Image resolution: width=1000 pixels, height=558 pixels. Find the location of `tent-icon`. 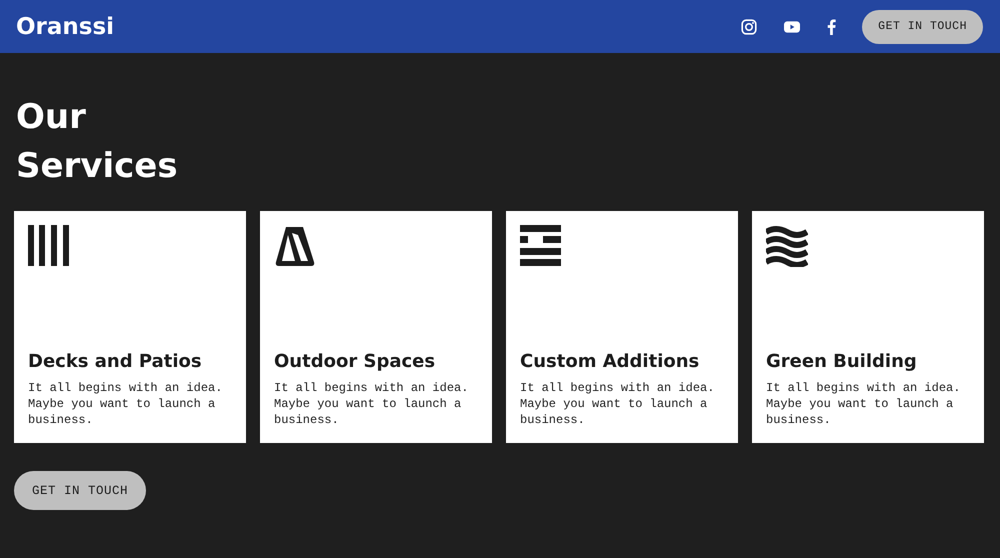

tent-icon is located at coordinates (295, 246).